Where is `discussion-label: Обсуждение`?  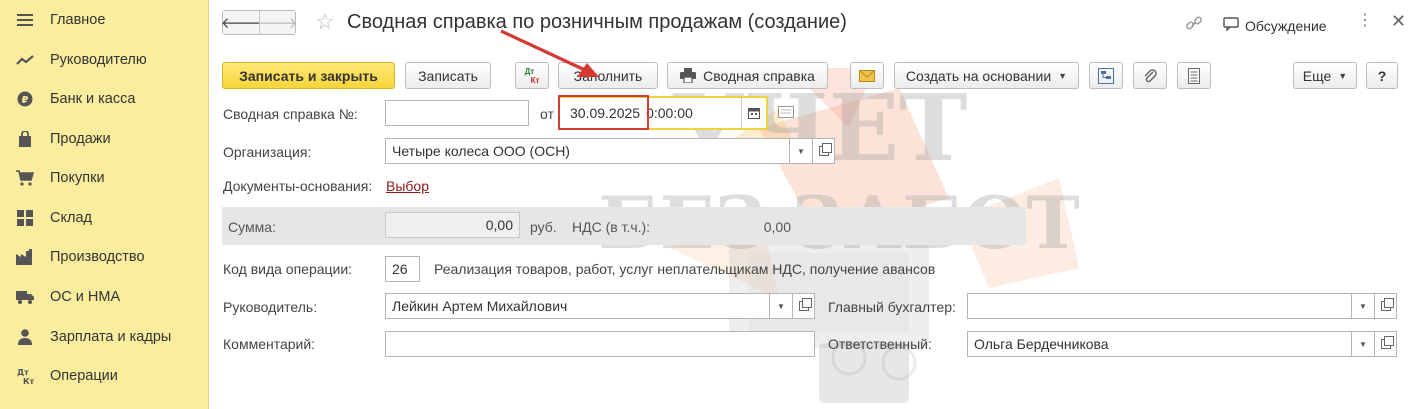
discussion-label: Обсуждение is located at coordinates (1286, 25).